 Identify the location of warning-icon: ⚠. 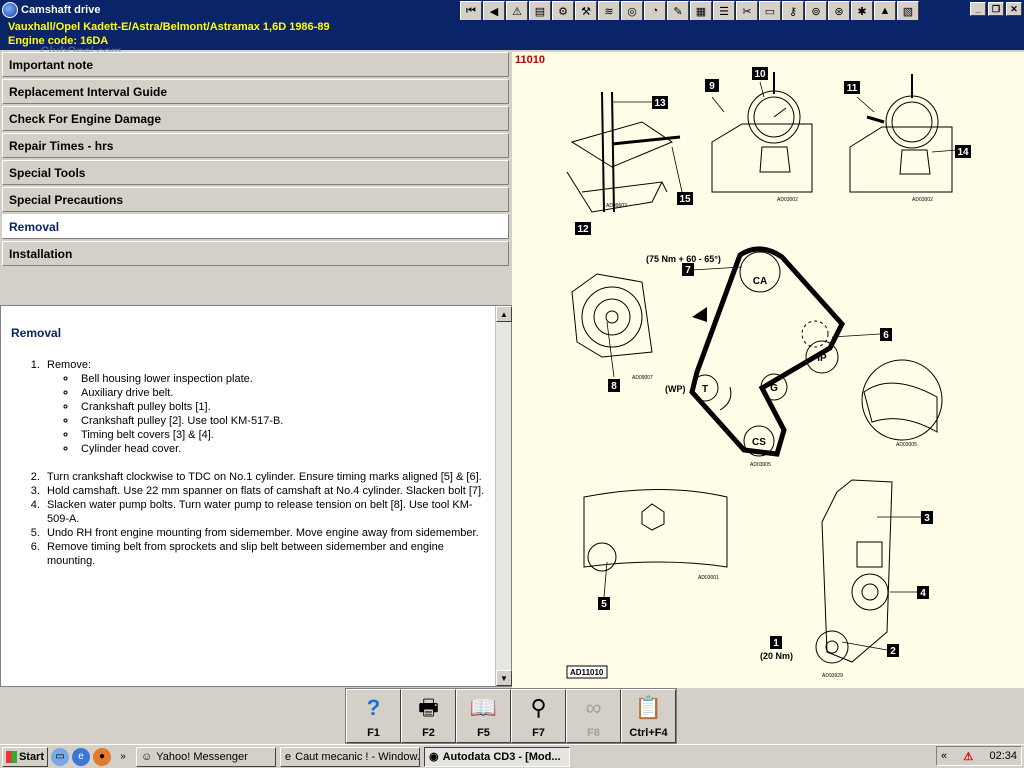
(517, 11).